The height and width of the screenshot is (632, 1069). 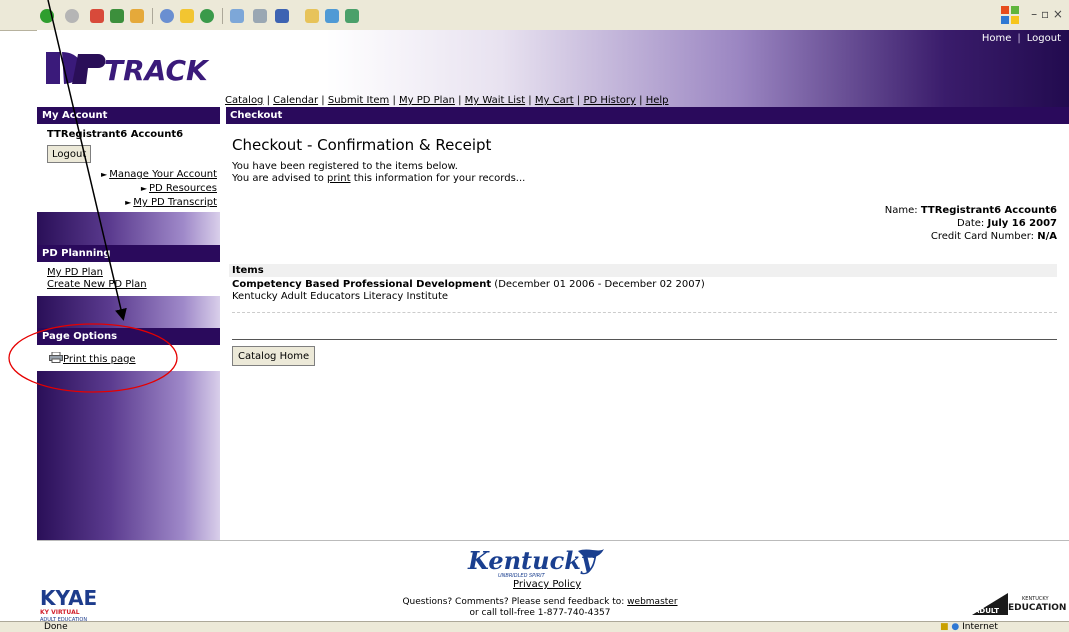 What do you see at coordinates (332, 16) in the screenshot?
I see `messenger-icon` at bounding box center [332, 16].